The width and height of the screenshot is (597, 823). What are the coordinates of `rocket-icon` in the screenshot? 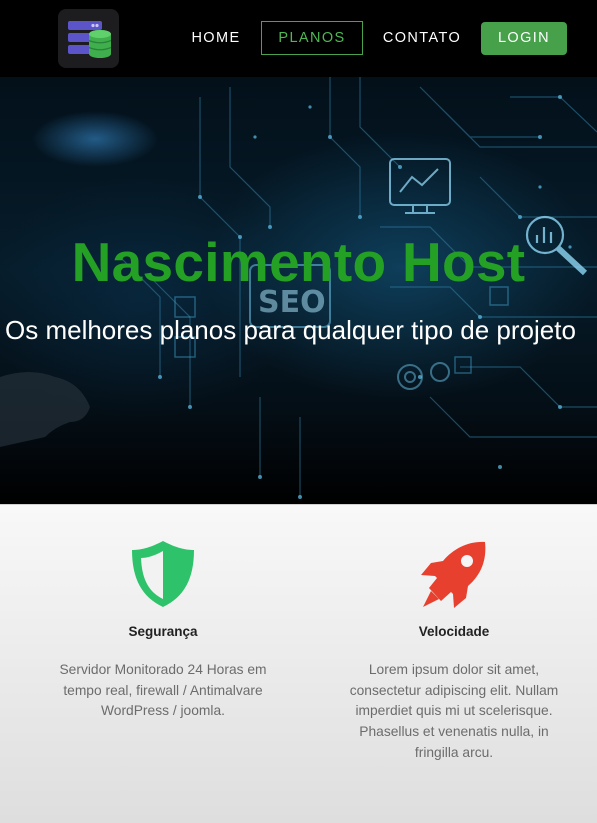 It's located at (454, 577).